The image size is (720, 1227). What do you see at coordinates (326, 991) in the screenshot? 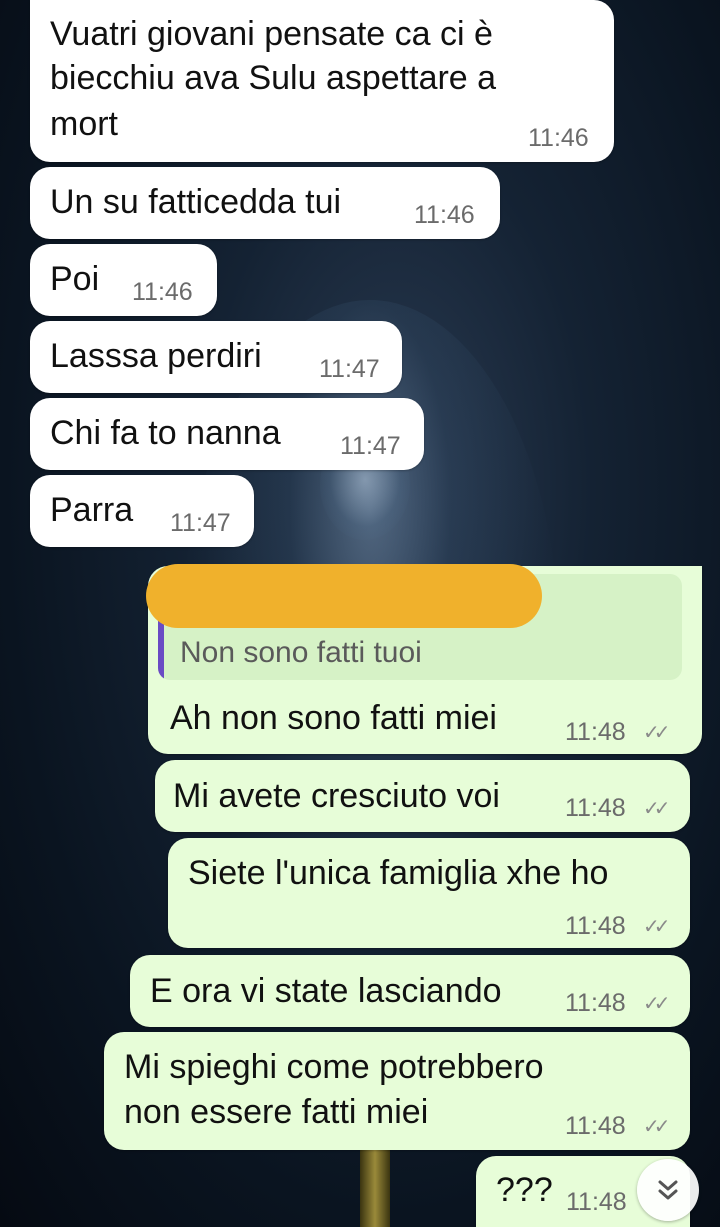
I see `message-text-line: E ora vi state lasciando` at bounding box center [326, 991].